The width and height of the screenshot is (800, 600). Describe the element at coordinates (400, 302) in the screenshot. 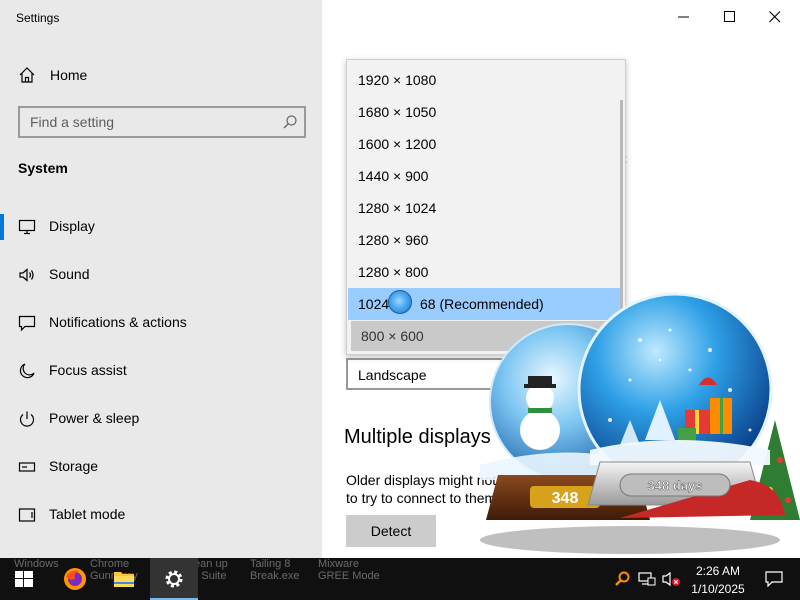

I see `busy-cursor-icon` at that location.